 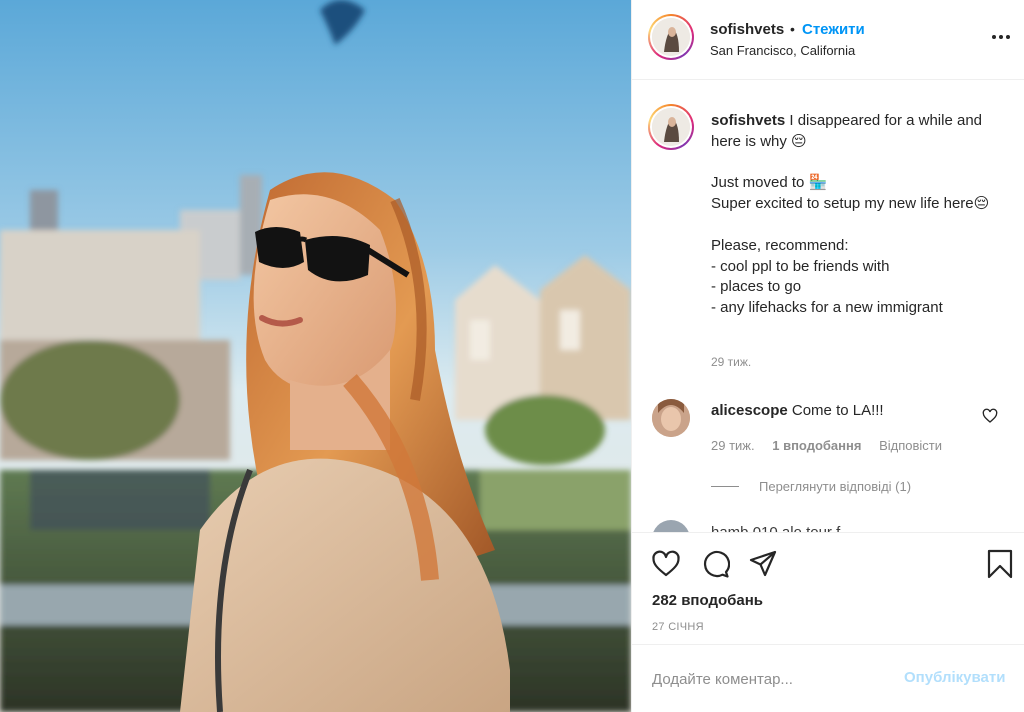 I want to click on caption-username: sofishvets, so click(x=748, y=120).